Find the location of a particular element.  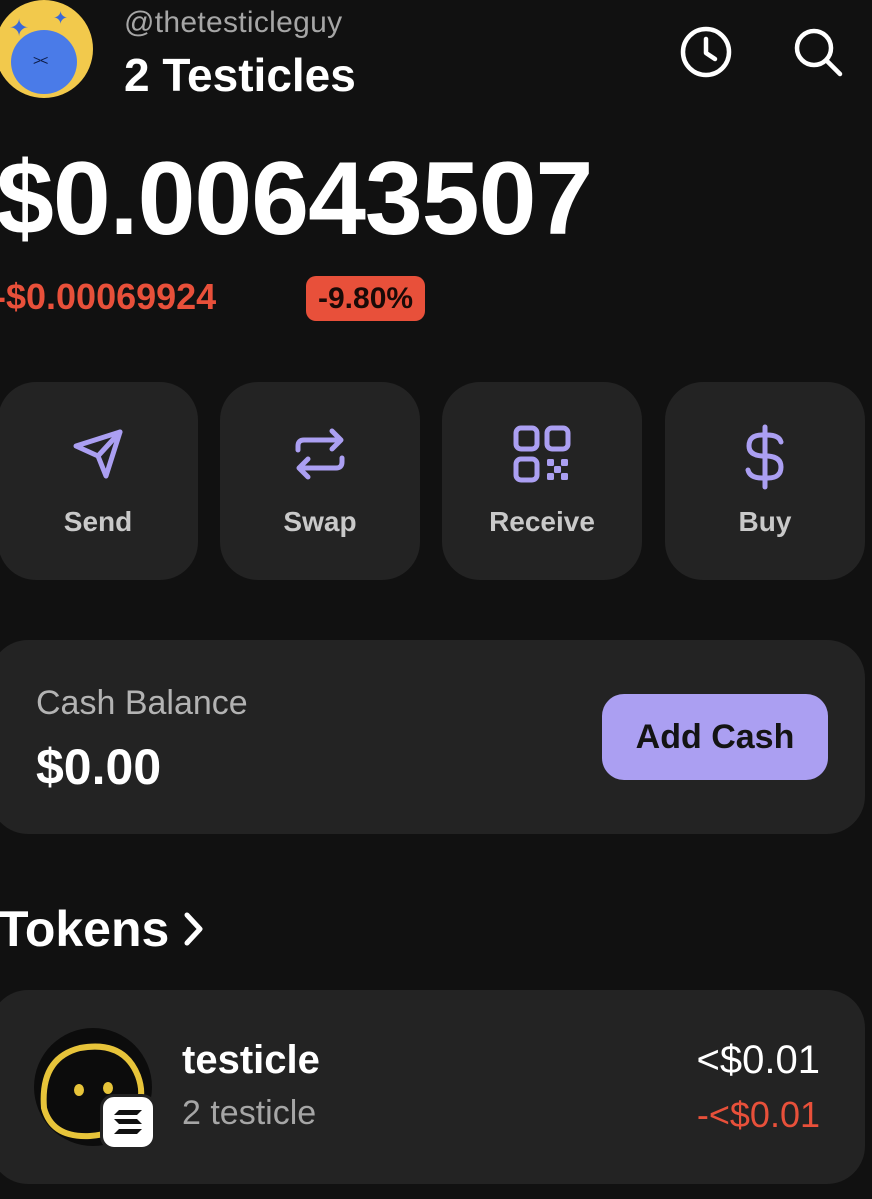

token-value: <$0.01 is located at coordinates (758, 1060).